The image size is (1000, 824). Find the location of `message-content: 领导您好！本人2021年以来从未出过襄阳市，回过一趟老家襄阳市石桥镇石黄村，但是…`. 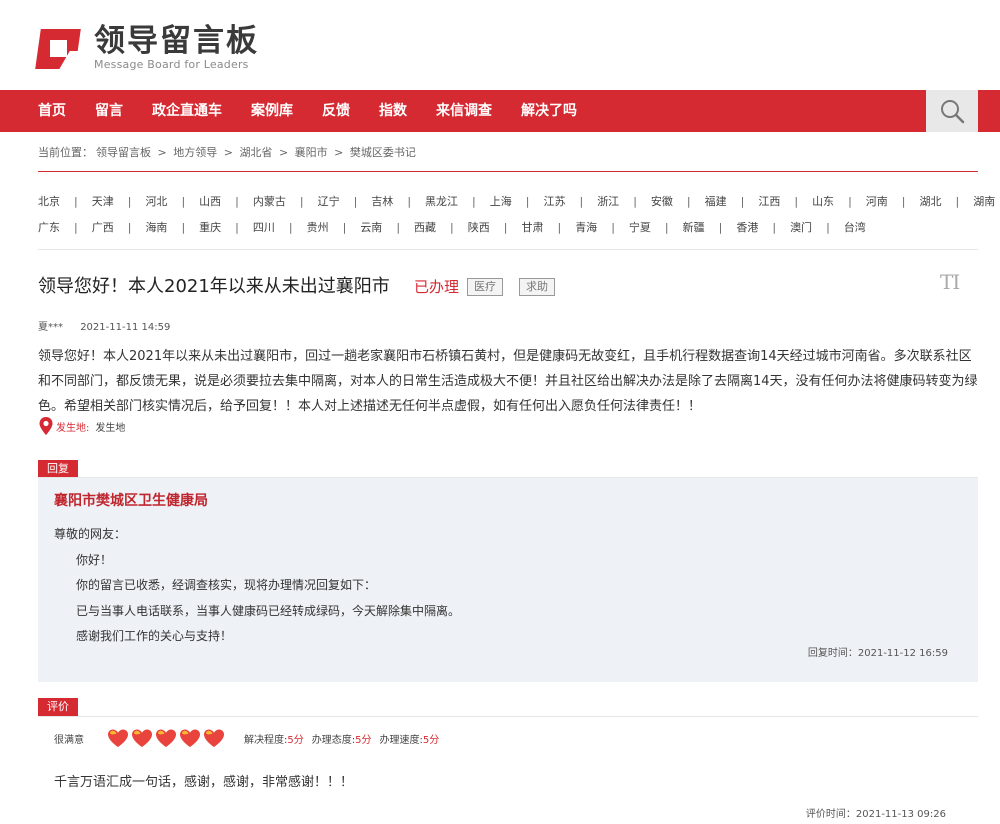

message-content: 领导您好！本人2021年以来从未出过襄阳市，回过一趟老家襄阳市石桥镇石黄村，但是… is located at coordinates (508, 381).